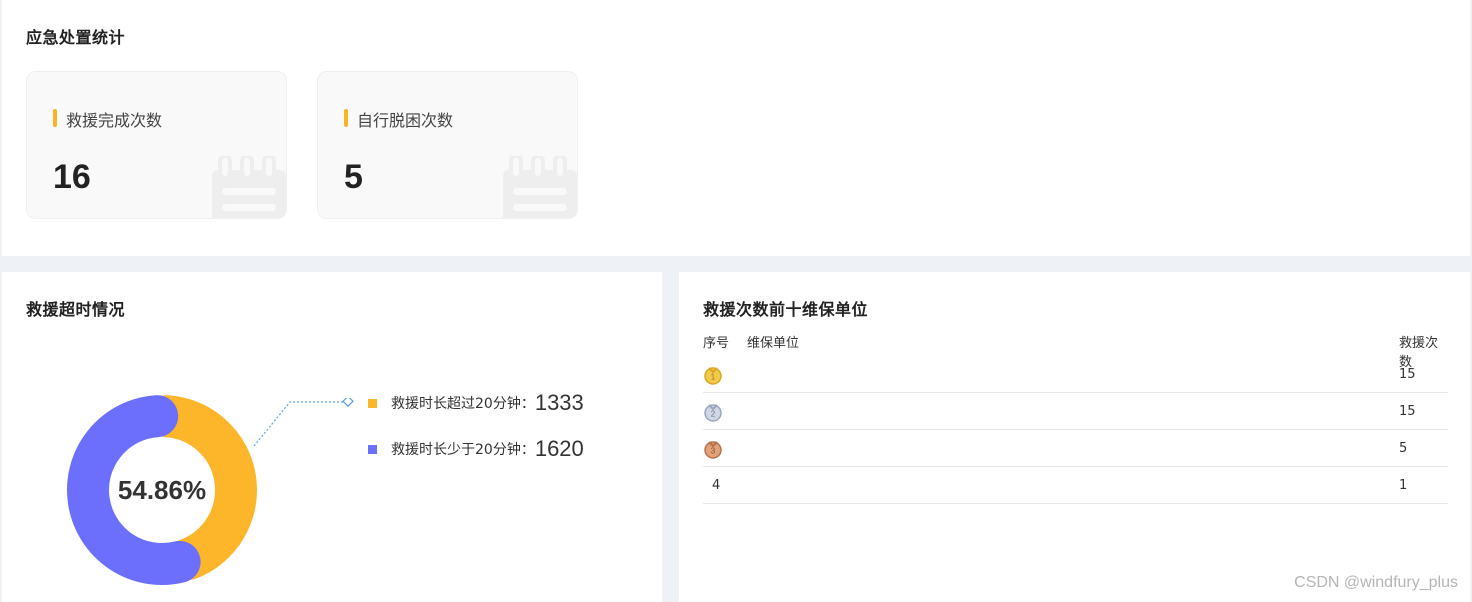  I want to click on rescue-completed-card: 救援完成次数 16, so click(156, 145).